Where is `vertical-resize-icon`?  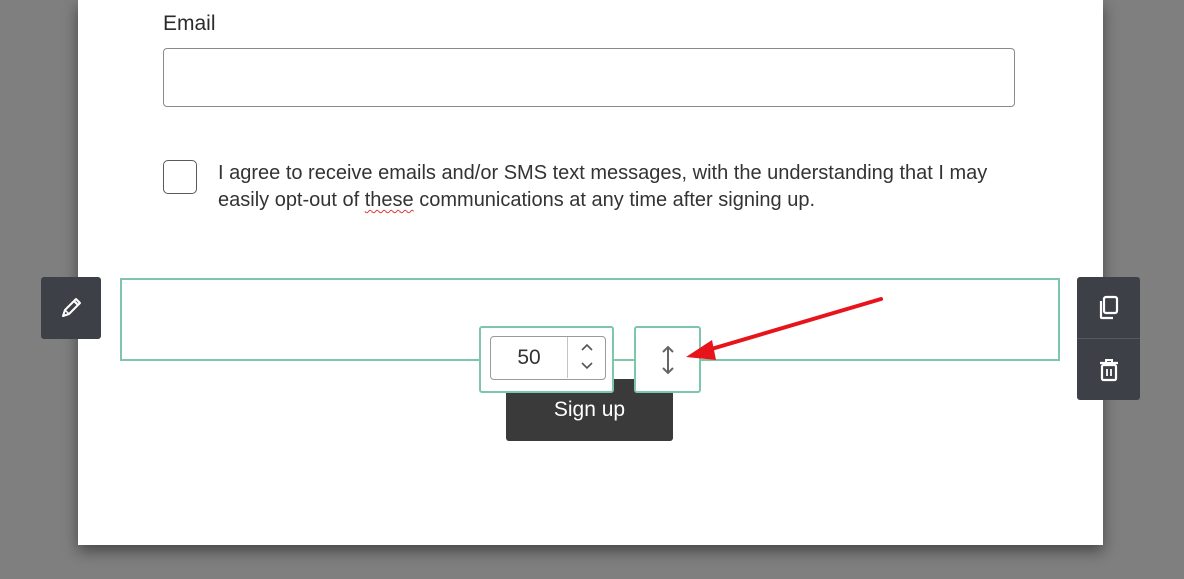 vertical-resize-icon is located at coordinates (667, 359).